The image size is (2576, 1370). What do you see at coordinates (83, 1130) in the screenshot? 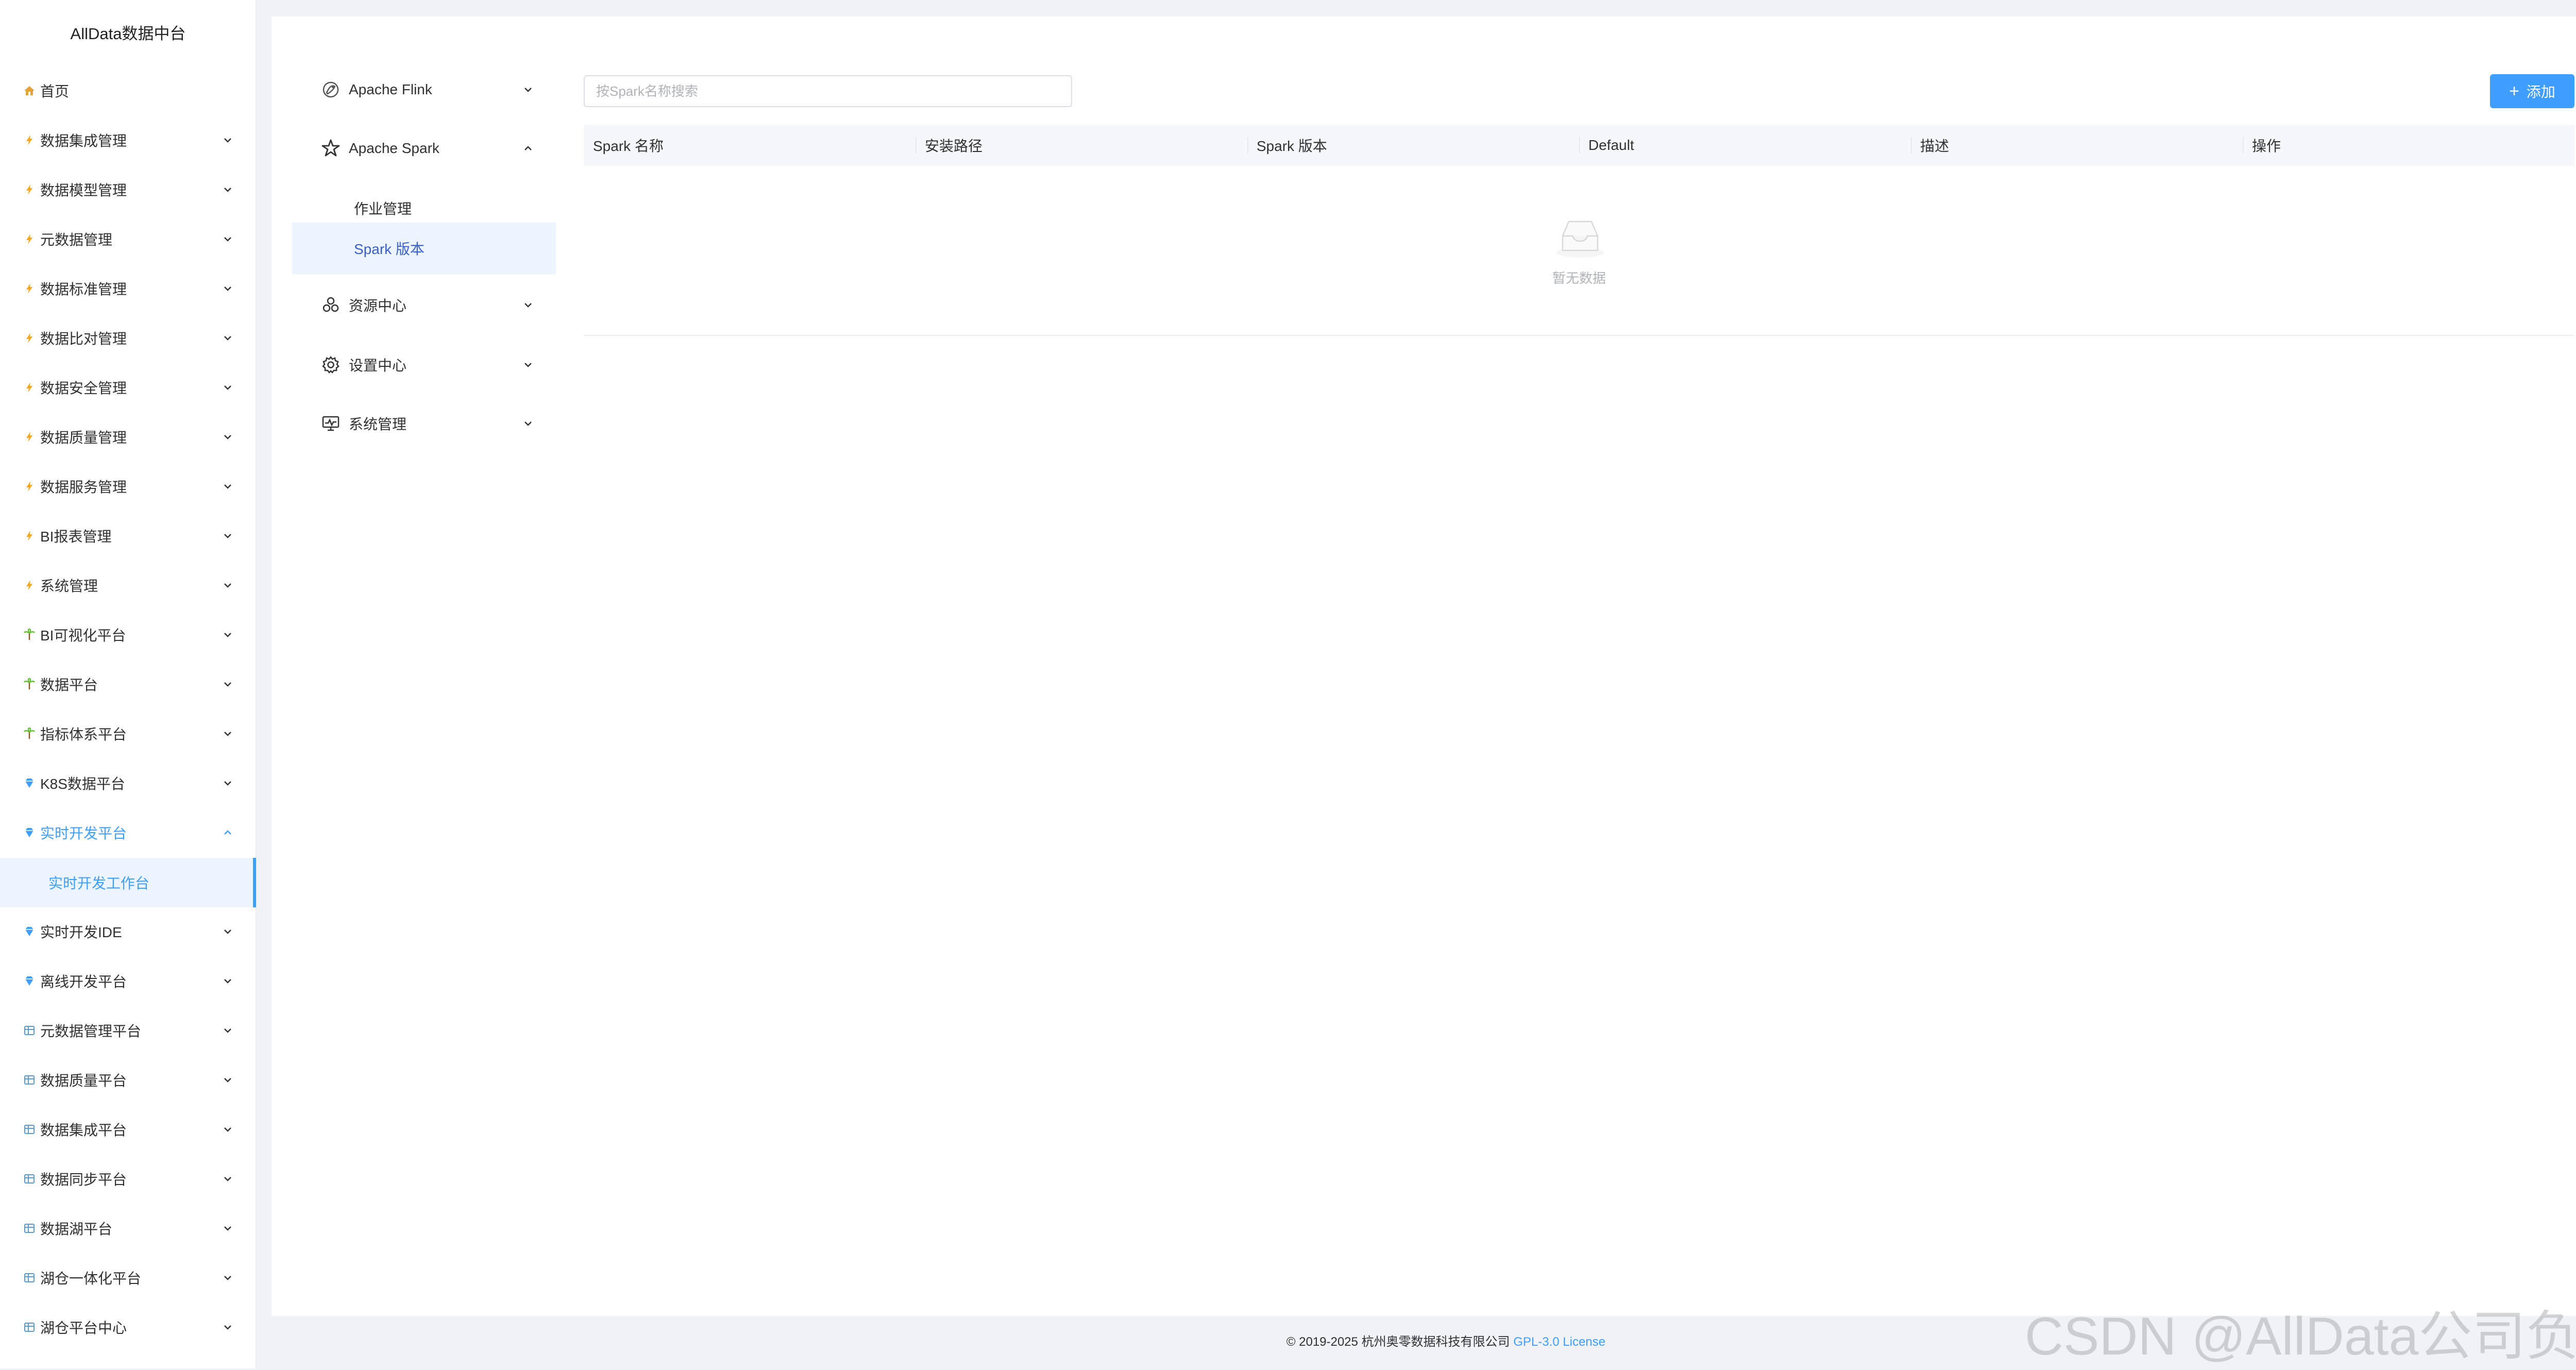
I see `sidebar-item-label: 数据集成平台` at bounding box center [83, 1130].